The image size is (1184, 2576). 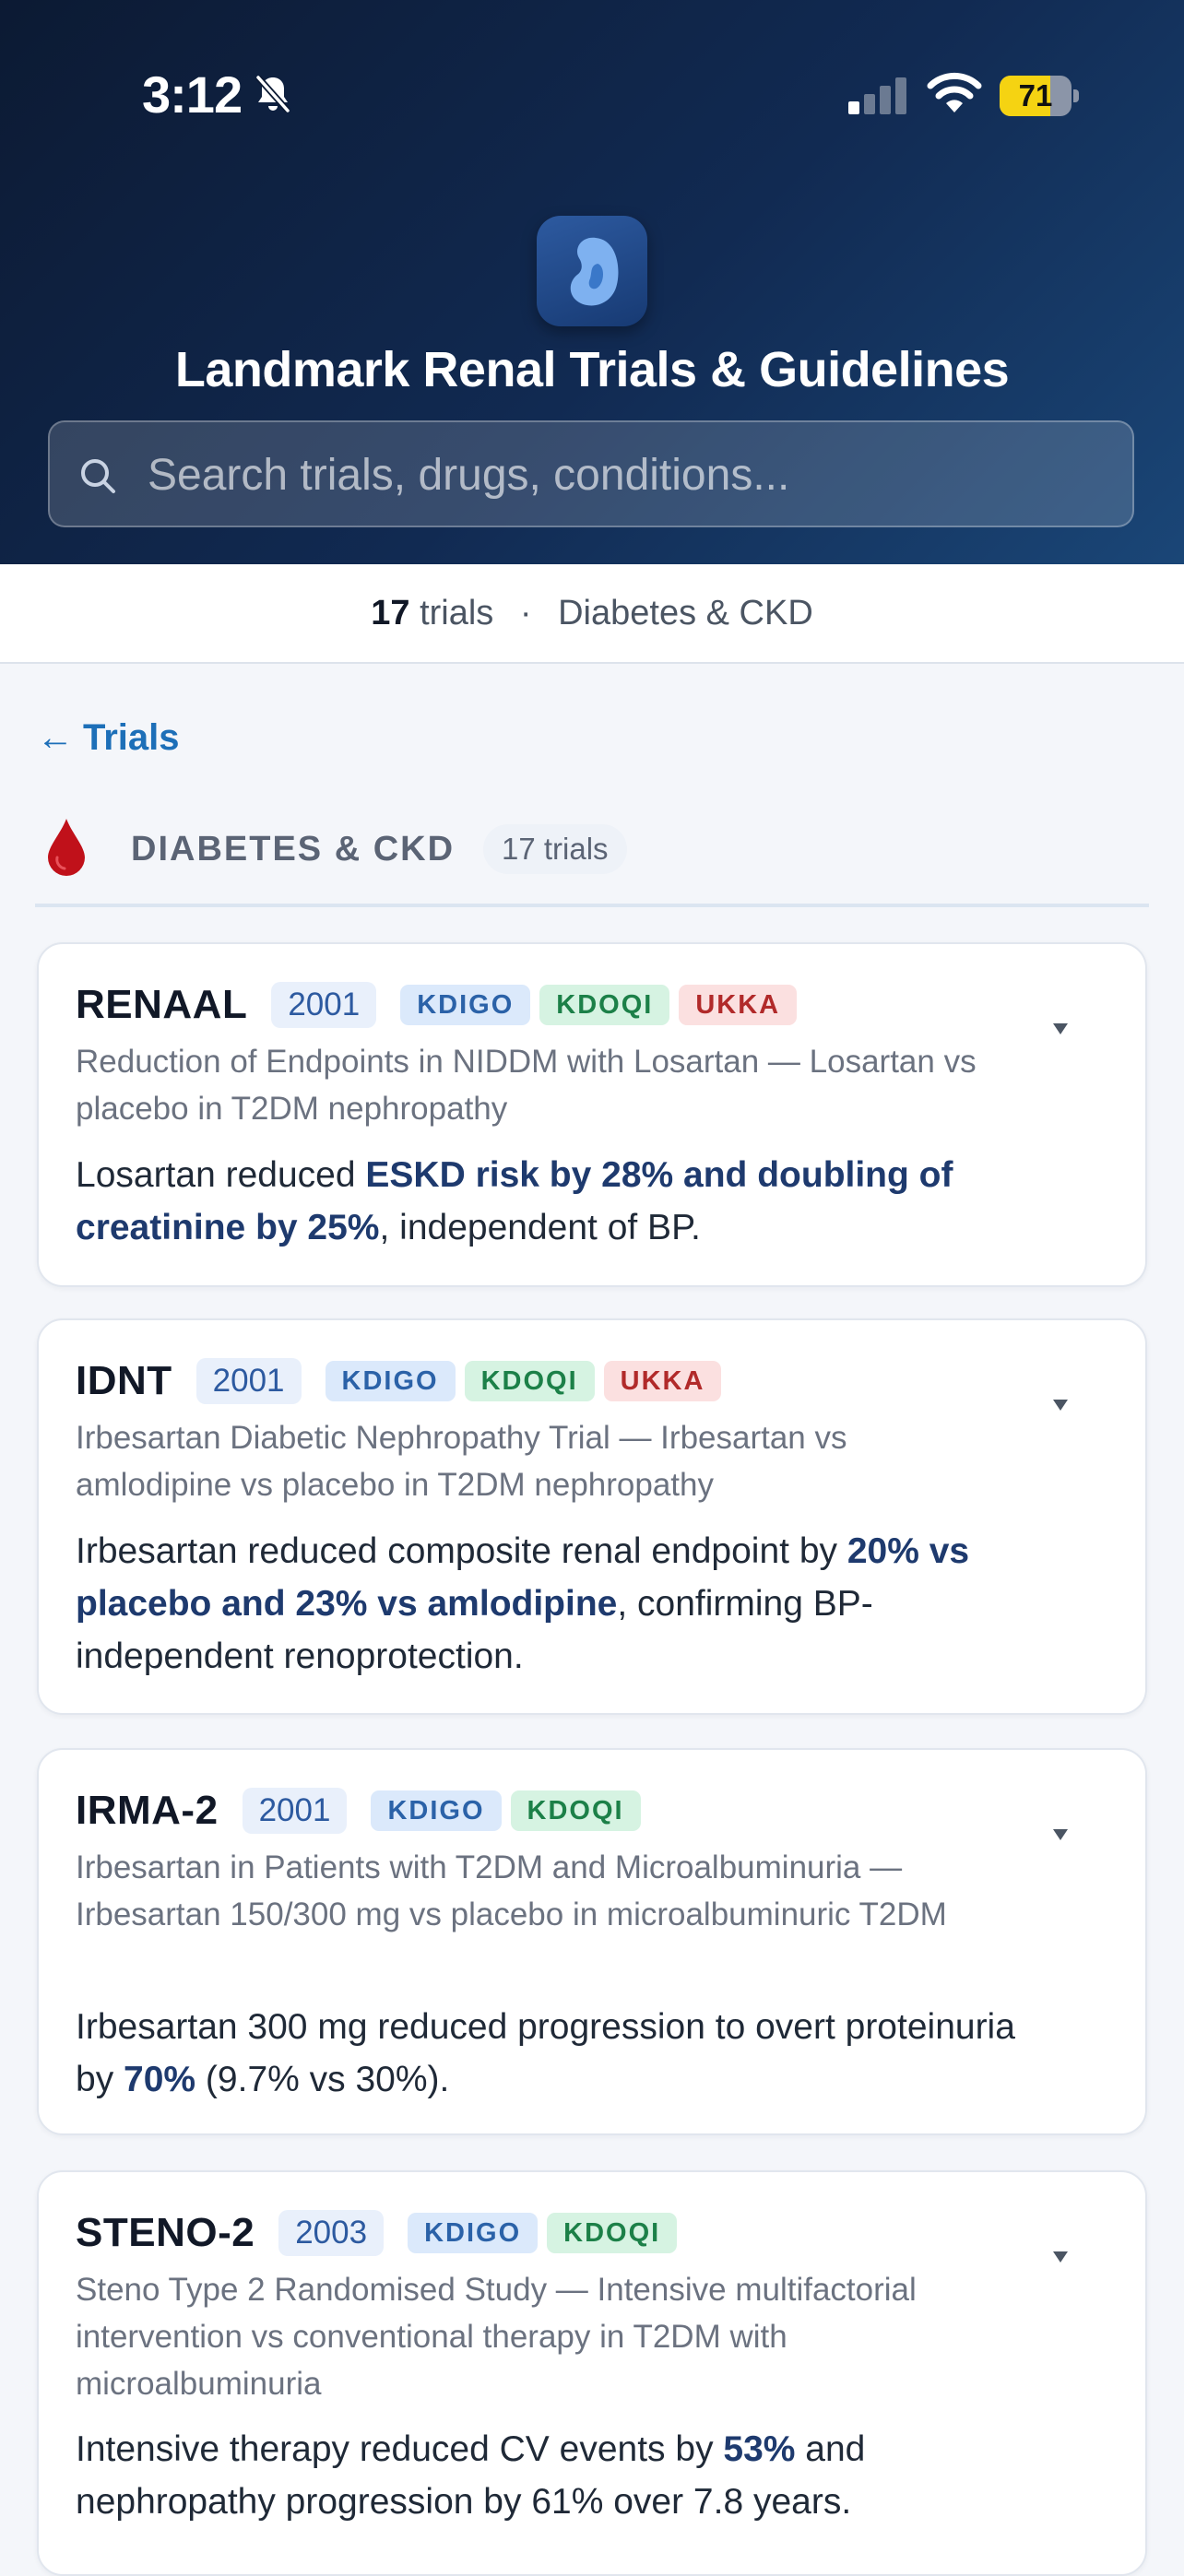 What do you see at coordinates (877, 95) in the screenshot?
I see `cellular-signal-icon` at bounding box center [877, 95].